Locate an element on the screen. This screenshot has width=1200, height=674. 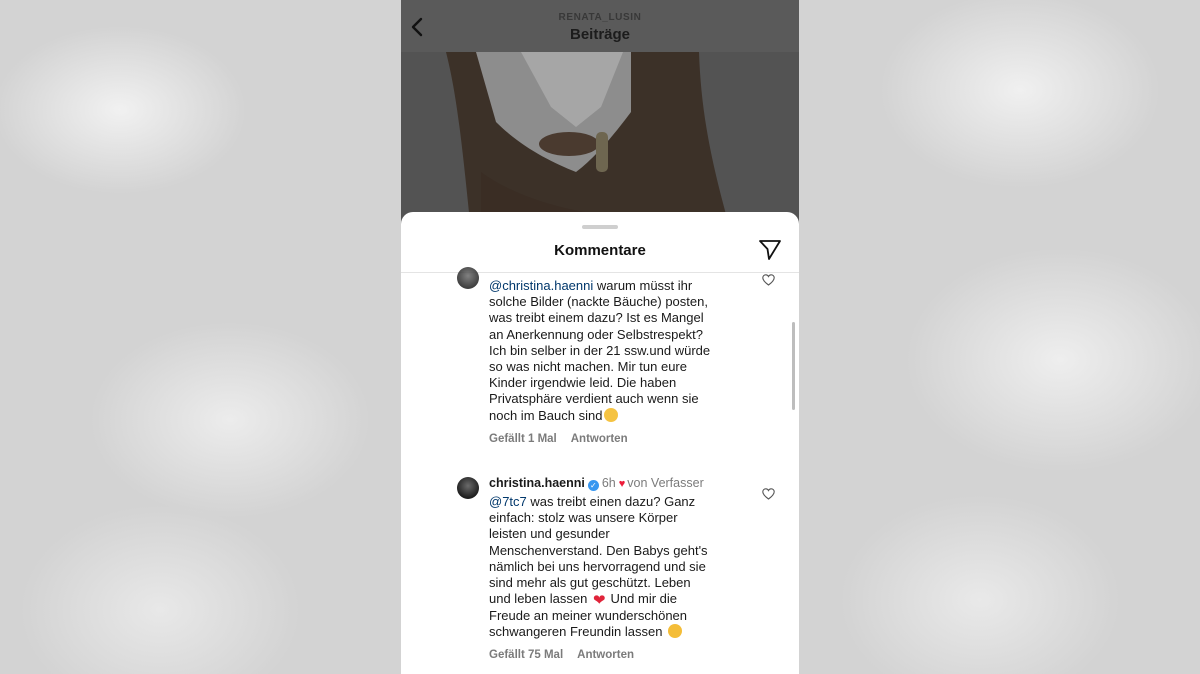
comment-header: christina.haenni ✓ 6h ♥ von Verfasser is located at coordinates (596, 483).